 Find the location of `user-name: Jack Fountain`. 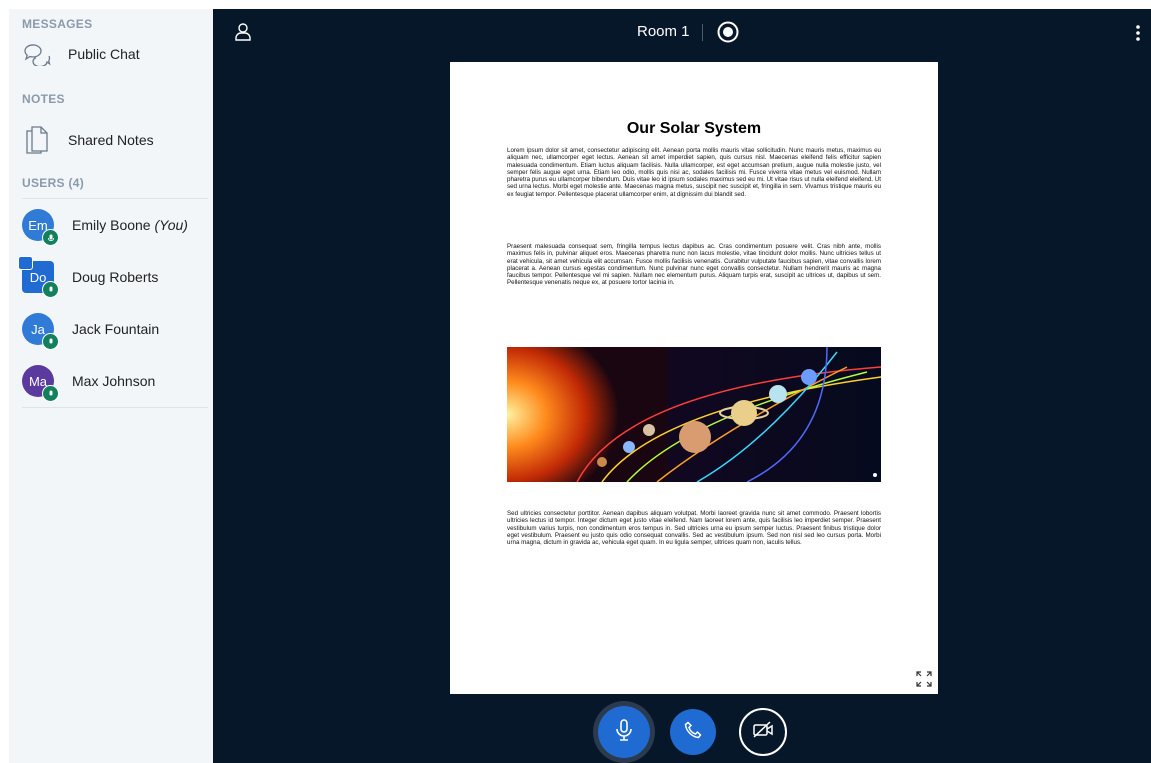

user-name: Jack Fountain is located at coordinates (116, 329).